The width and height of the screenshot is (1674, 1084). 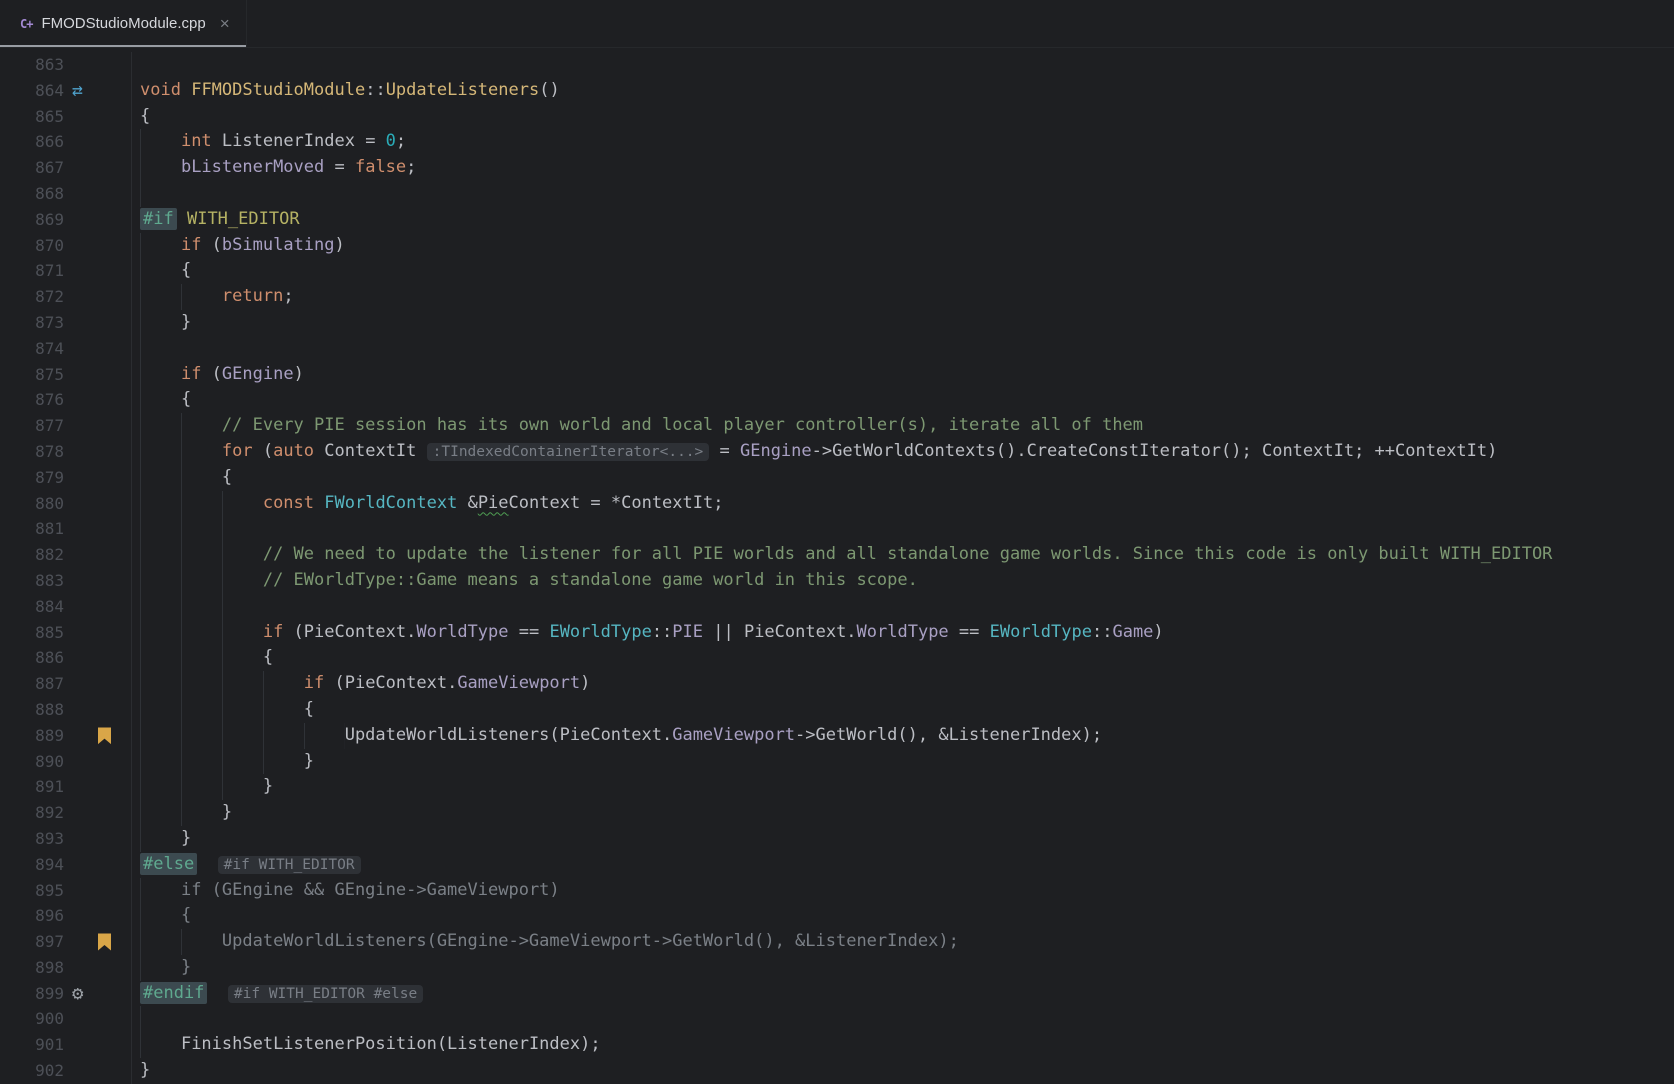 What do you see at coordinates (299, 141) in the screenshot?
I see `code-token: ListenerIndex =` at bounding box center [299, 141].